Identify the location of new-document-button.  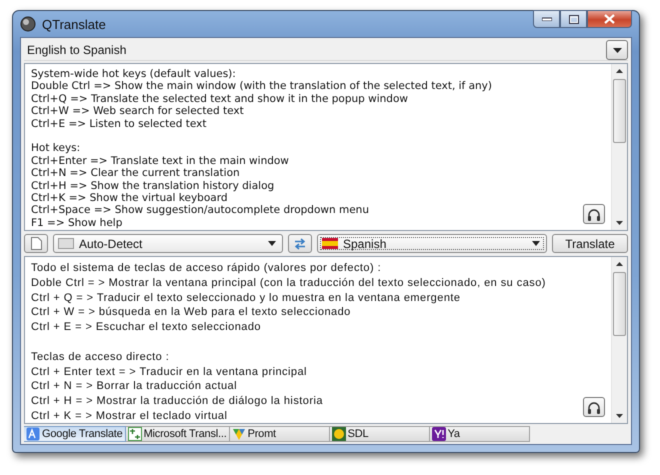
(36, 243).